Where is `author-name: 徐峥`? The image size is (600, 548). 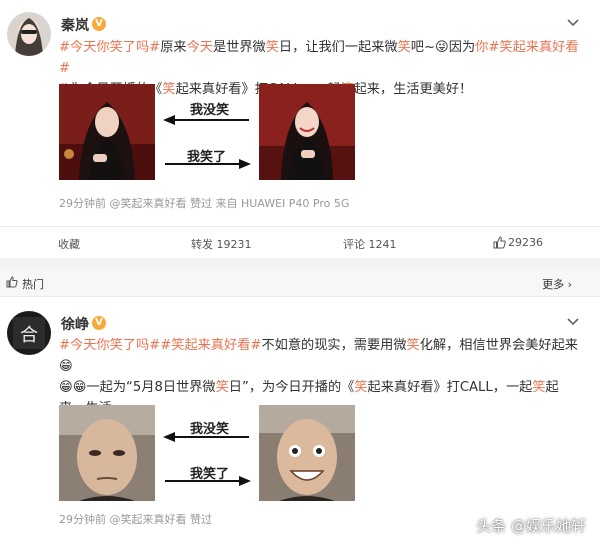
author-name: 徐峥 is located at coordinates (75, 324).